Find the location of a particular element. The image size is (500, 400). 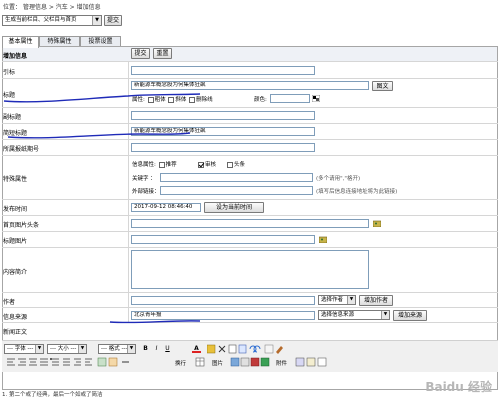

add-source-button: 增加来源 is located at coordinates (410, 315).